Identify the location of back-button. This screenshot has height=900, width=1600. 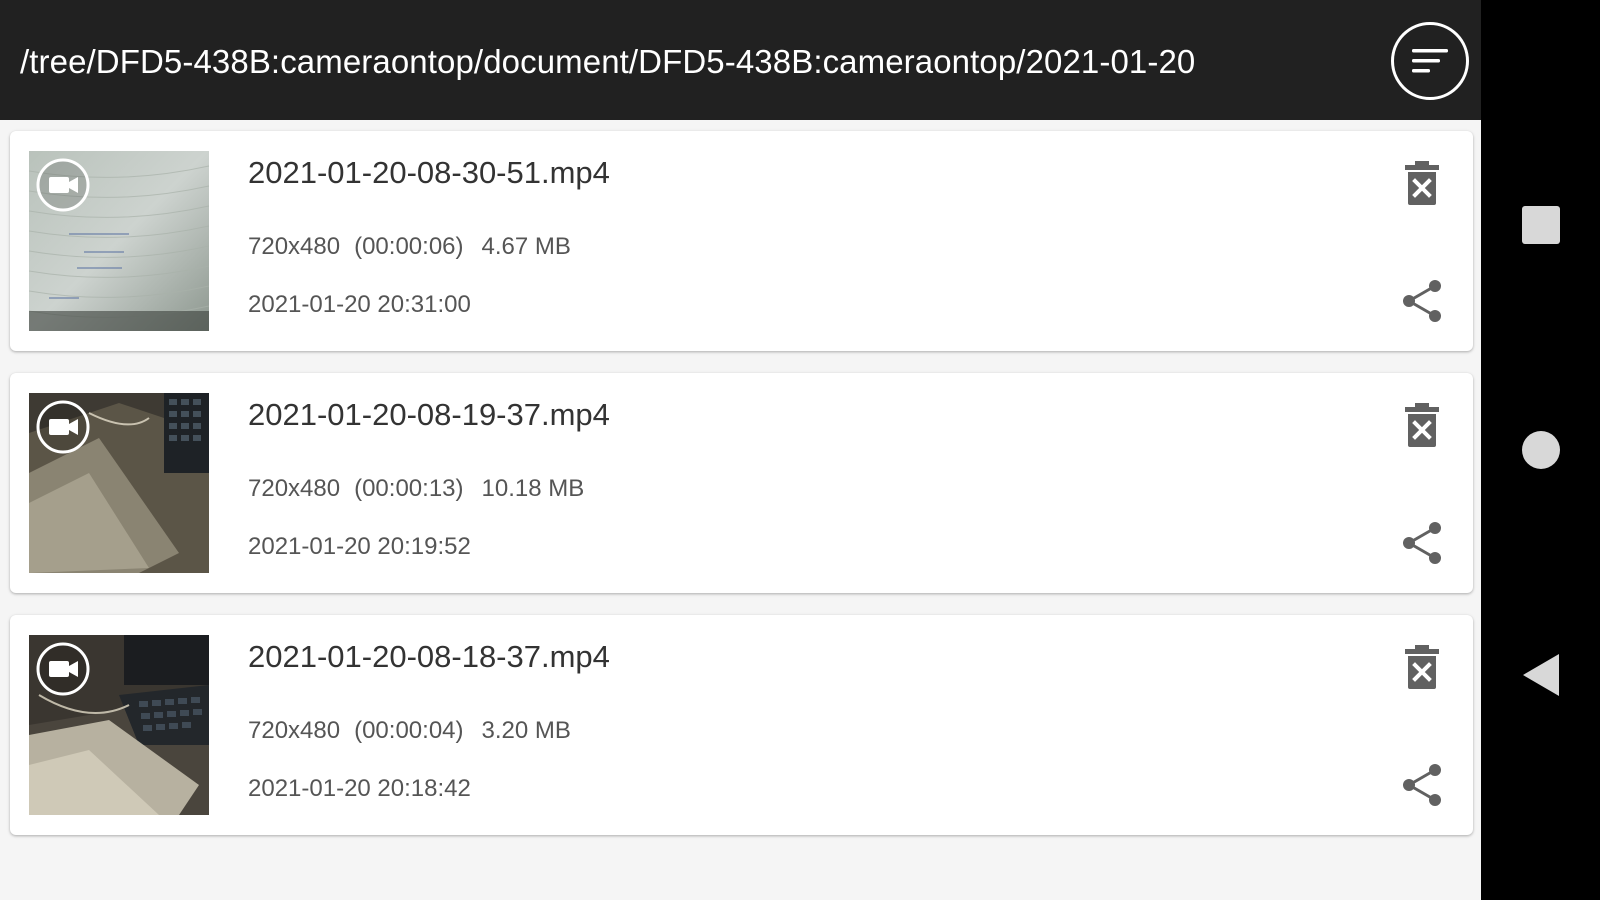
(1540, 675).